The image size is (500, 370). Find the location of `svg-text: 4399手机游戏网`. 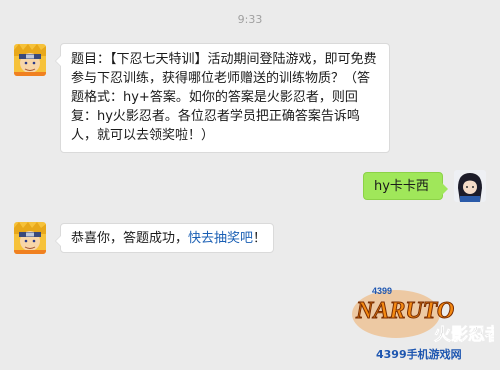

svg-text: 4399手机游戏网 is located at coordinates (419, 354).